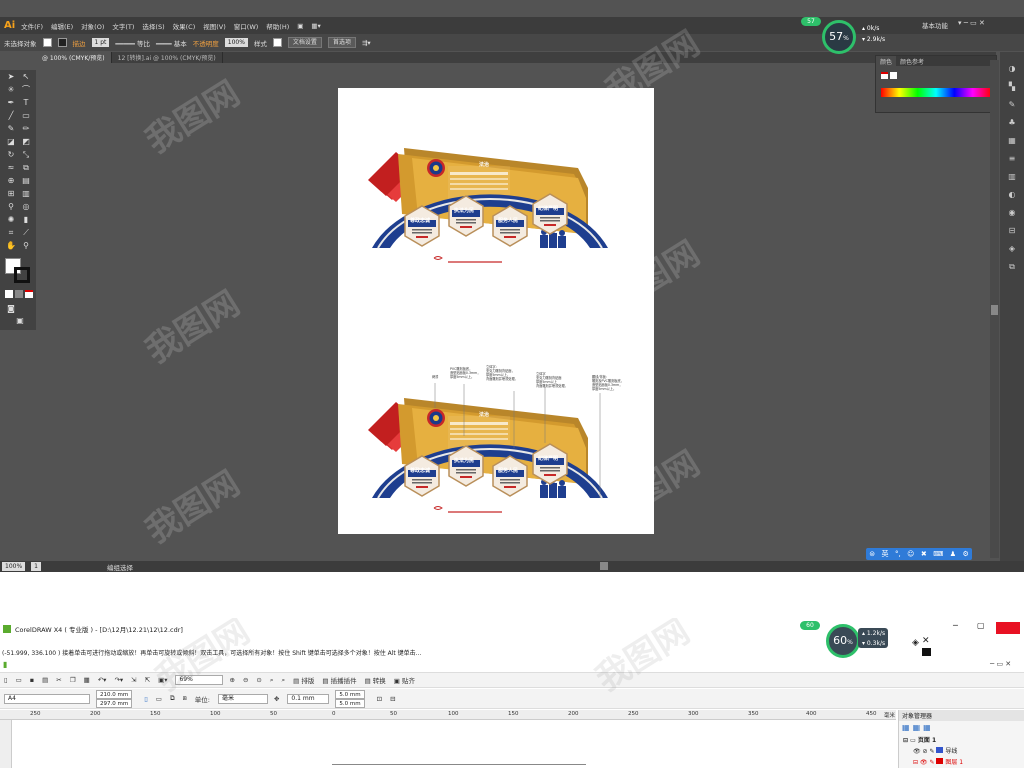  Describe the element at coordinates (1012, 158) in the screenshot. I see `stroke-icon: ≡` at that location.